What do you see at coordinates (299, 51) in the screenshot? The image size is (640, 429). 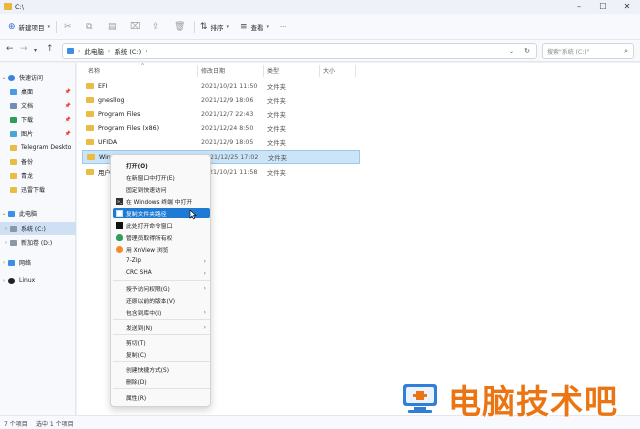 I see `address-bar: › 此电脑 › 系统 (C:) › ⌄ ↻` at bounding box center [299, 51].